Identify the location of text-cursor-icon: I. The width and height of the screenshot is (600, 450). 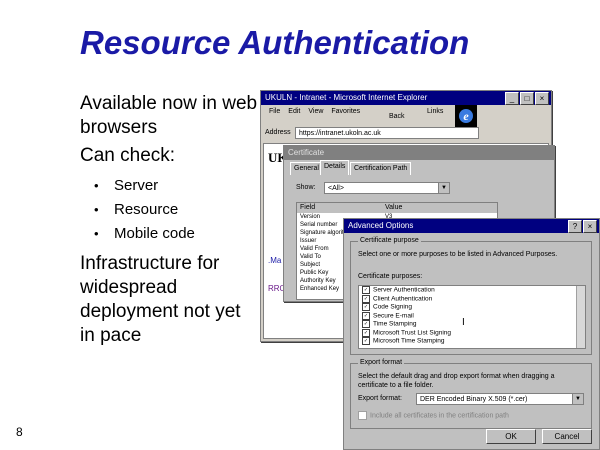
(463, 322).